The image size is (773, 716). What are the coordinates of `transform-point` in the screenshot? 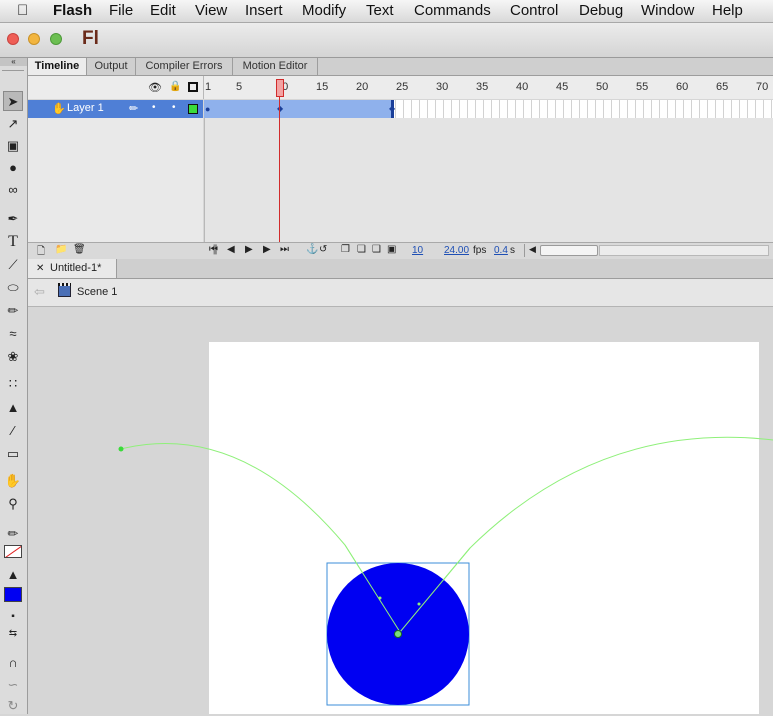 It's located at (398, 634).